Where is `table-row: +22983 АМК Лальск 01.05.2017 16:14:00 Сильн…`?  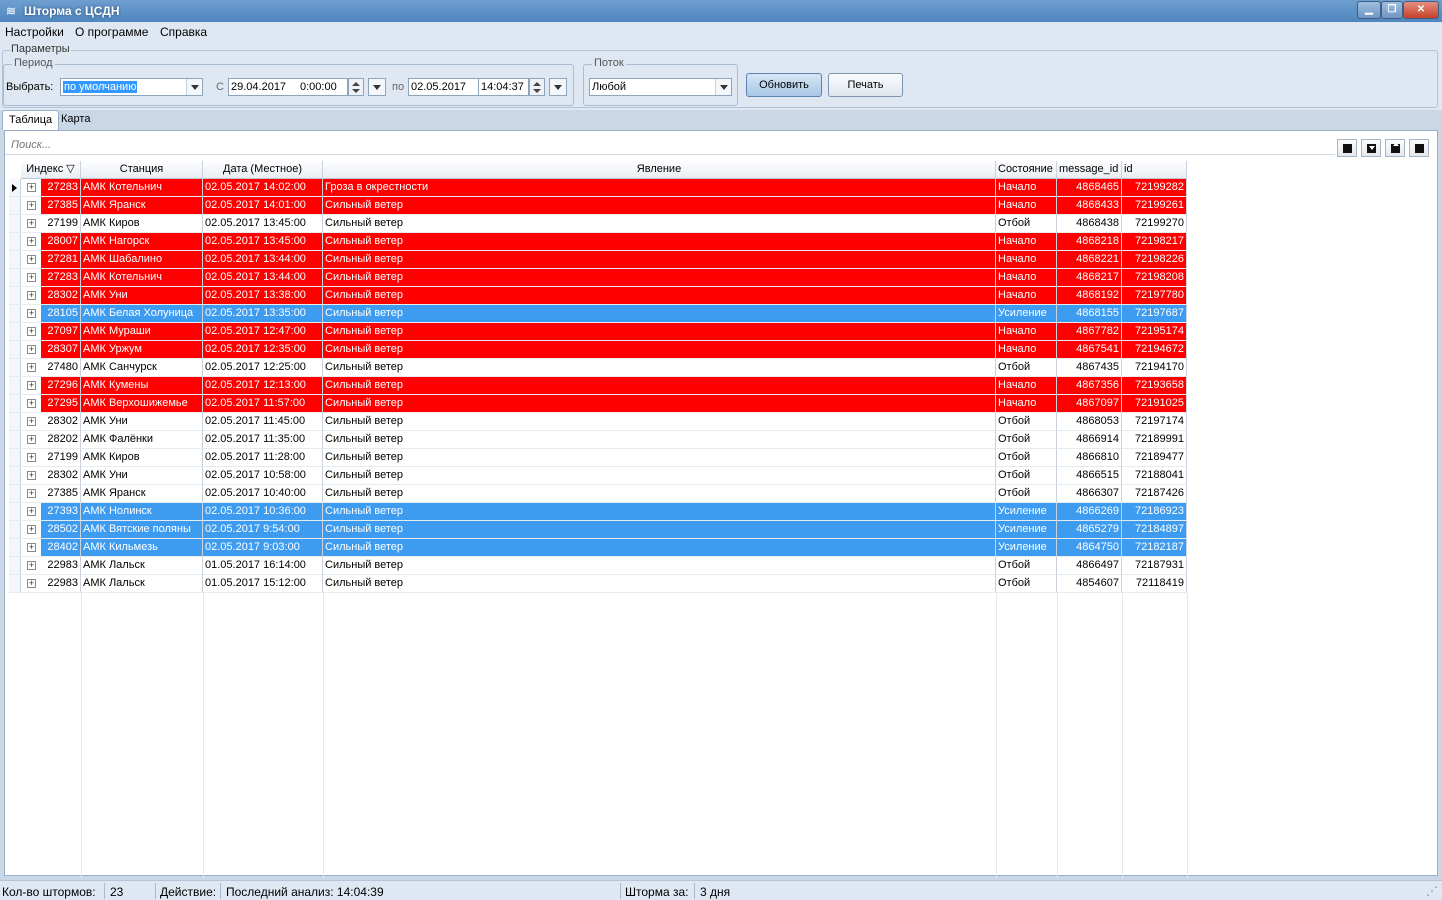 table-row: +22983 АМК Лальск 01.05.2017 16:14:00 Сильн… is located at coordinates (598, 566).